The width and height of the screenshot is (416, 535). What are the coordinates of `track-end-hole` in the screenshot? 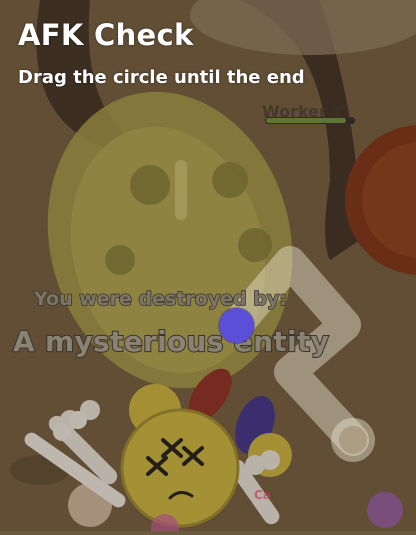 It's located at (353, 440).